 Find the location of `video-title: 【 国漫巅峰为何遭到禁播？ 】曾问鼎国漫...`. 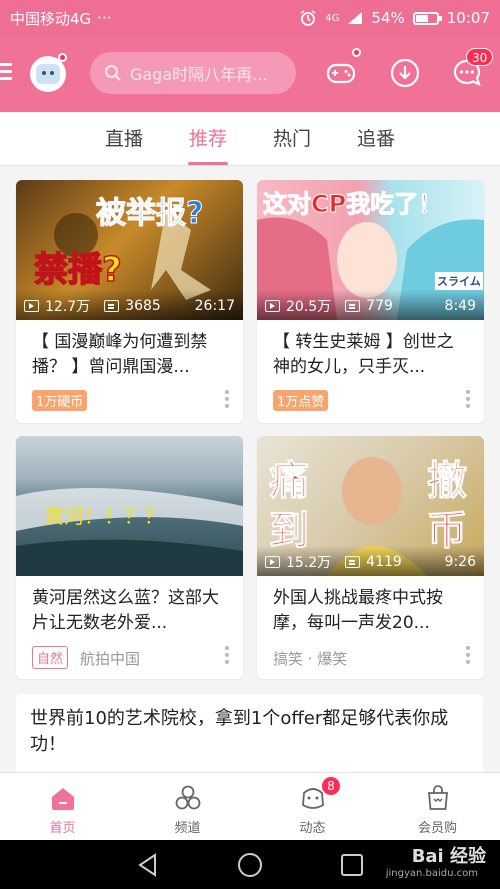

video-title: 【 国漫巅峰为何遭到禁播？ 】曾问鼎国漫... is located at coordinates (127, 355).